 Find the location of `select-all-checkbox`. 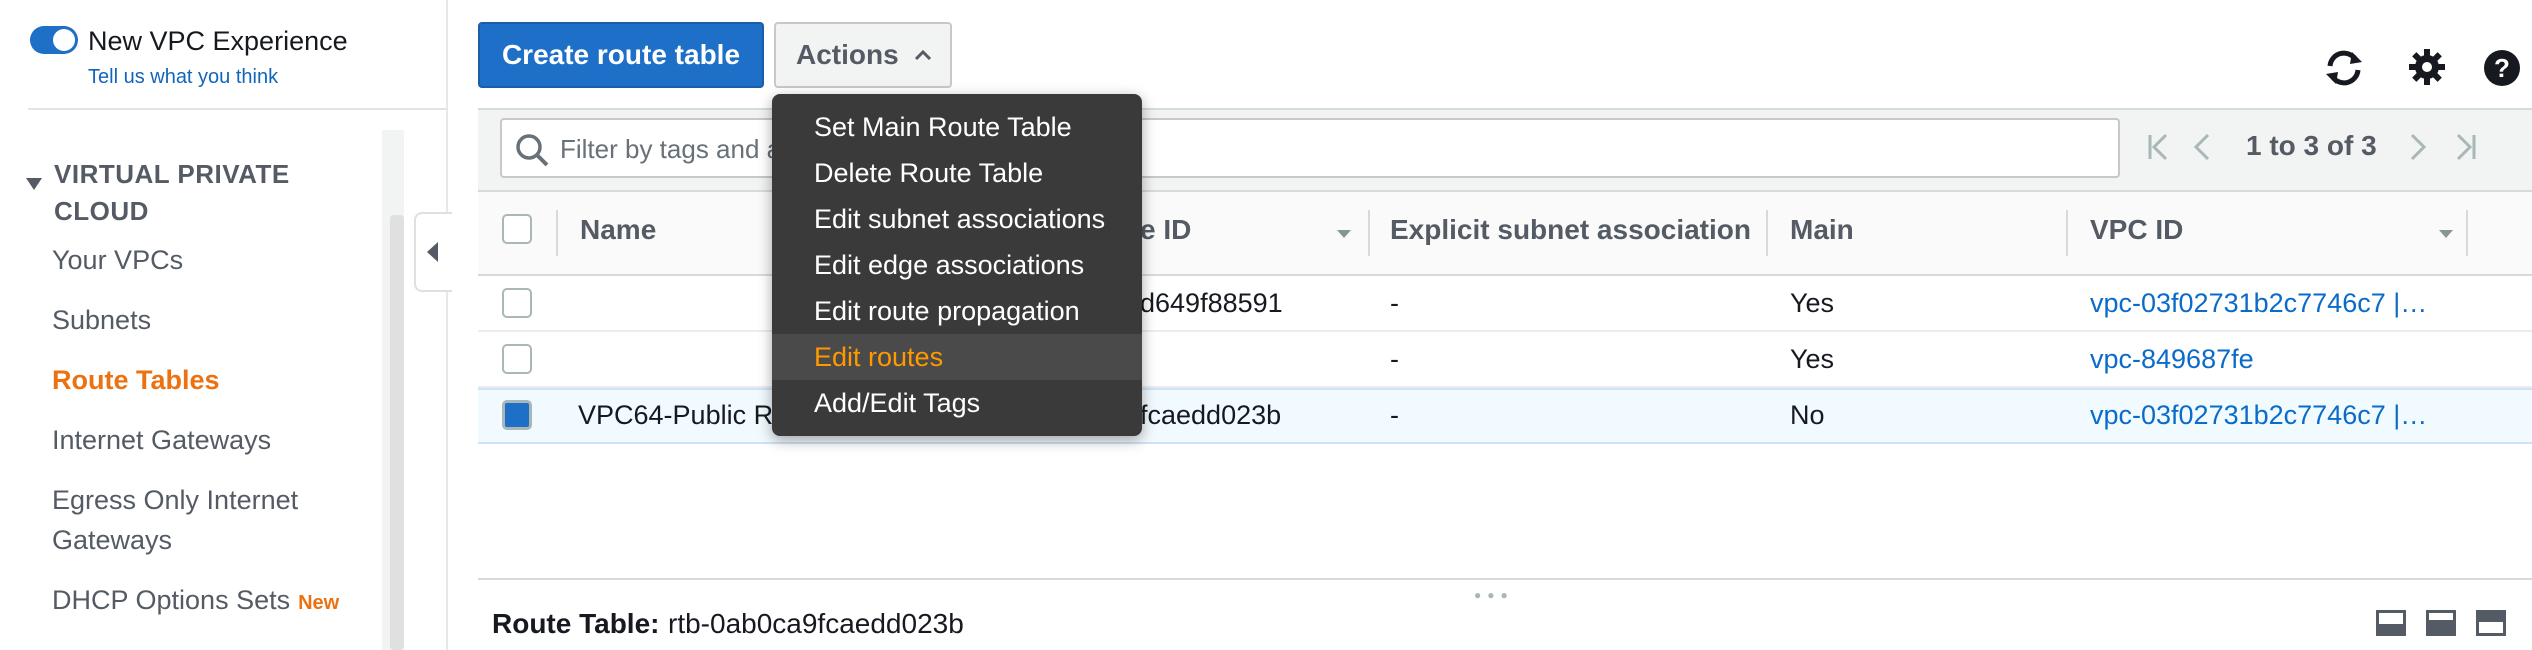

select-all-checkbox is located at coordinates (517, 229).